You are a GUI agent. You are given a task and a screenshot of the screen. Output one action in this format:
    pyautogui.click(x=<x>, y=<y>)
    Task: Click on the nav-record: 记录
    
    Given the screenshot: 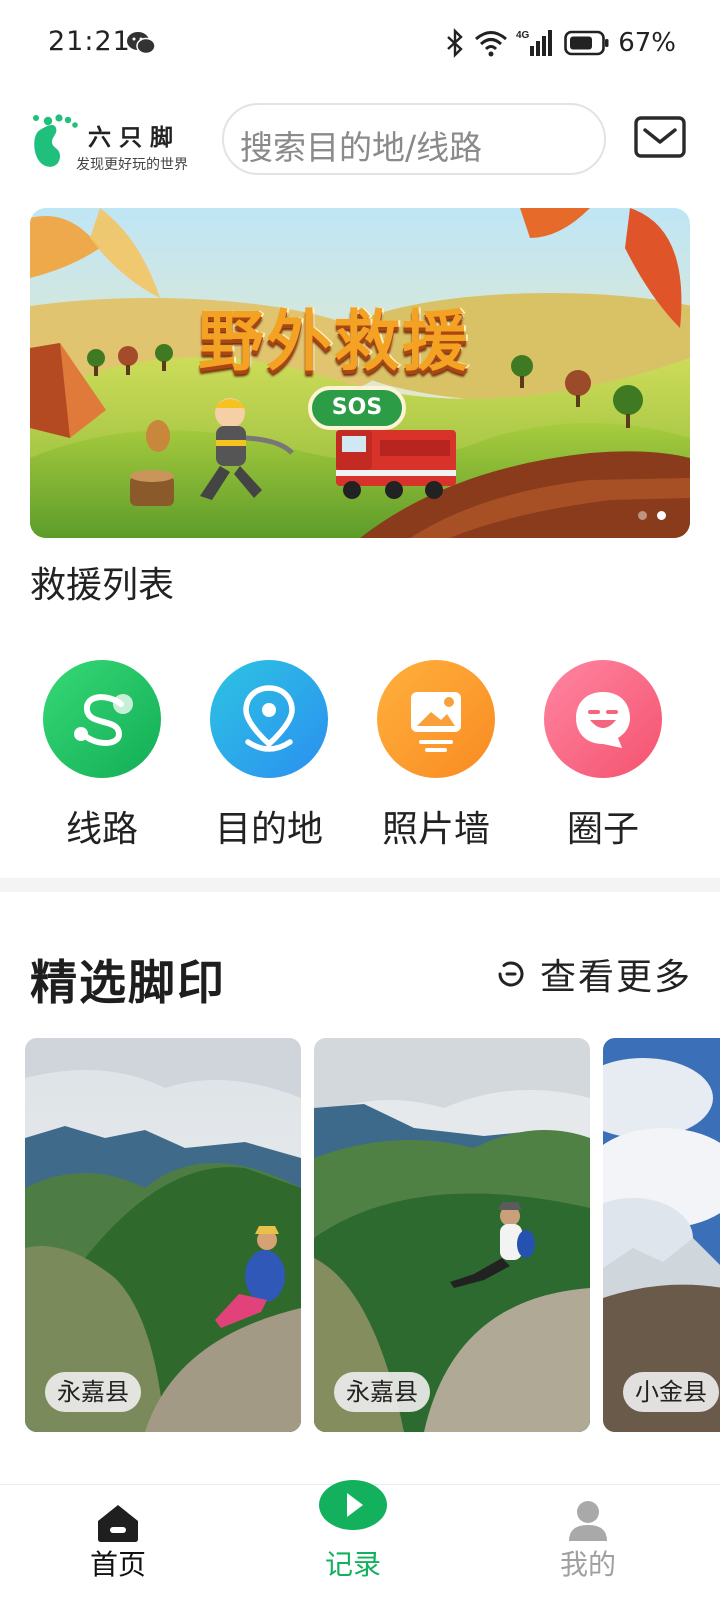 What is the action you would take?
    pyautogui.click(x=353, y=1539)
    